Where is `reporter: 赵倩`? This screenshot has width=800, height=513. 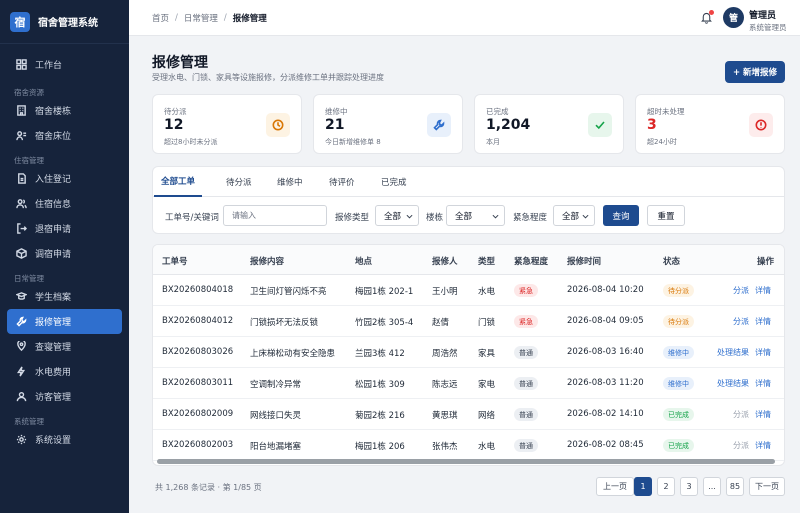 reporter: 赵倩 is located at coordinates (441, 323).